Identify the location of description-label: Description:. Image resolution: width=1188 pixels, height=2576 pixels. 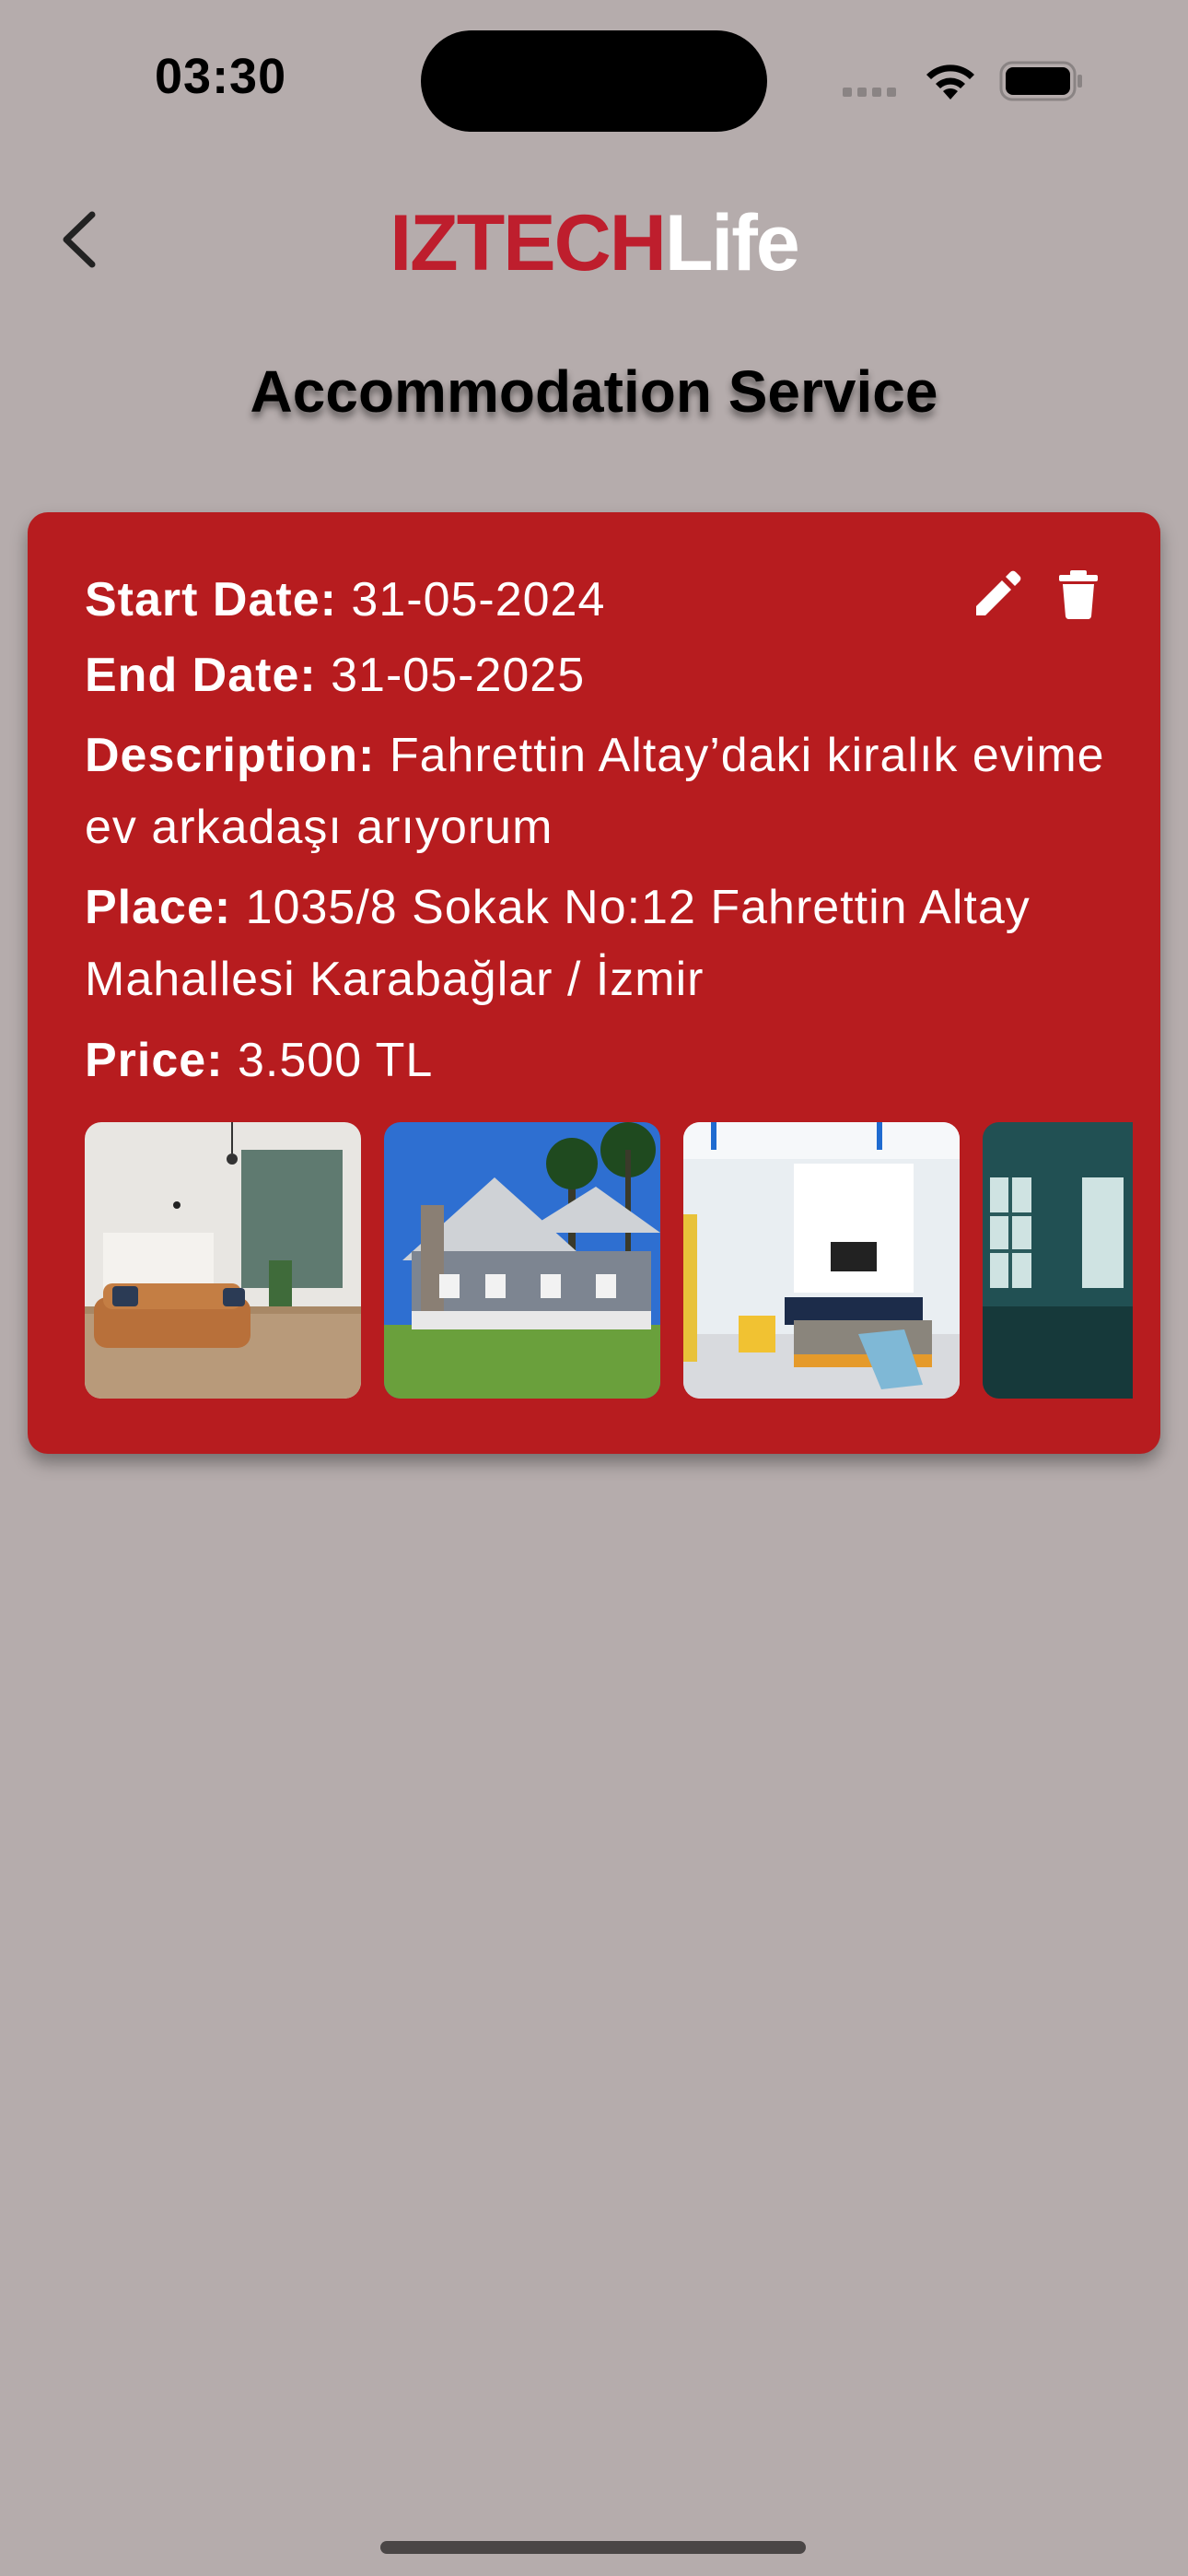
(230, 755).